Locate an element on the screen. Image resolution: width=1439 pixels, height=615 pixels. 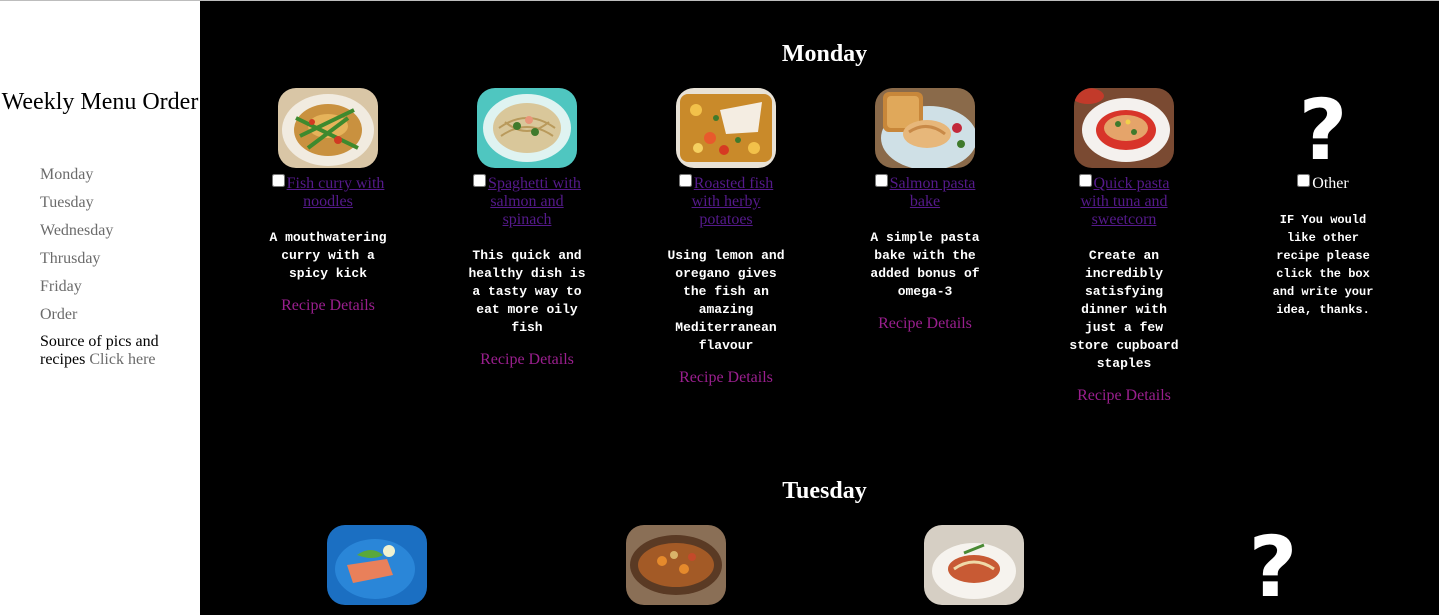
tuesday-heading: Tuesday is located at coordinates (824, 491).